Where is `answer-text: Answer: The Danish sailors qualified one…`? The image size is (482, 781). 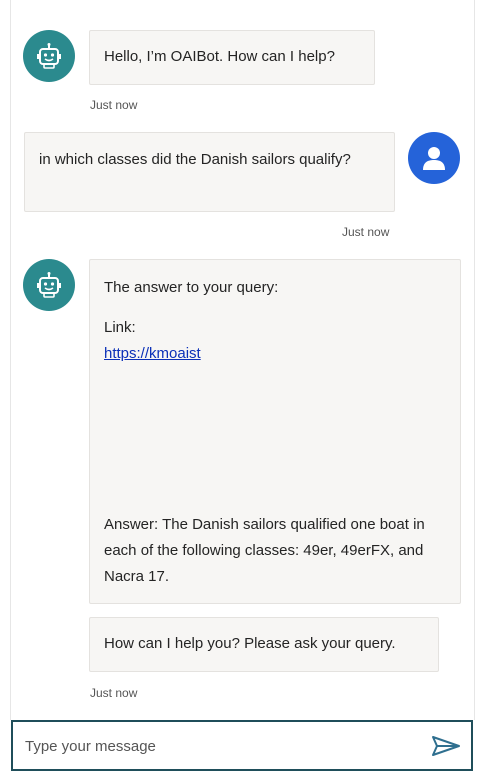 answer-text: Answer: The Danish sailors qualified one… is located at coordinates (264, 550).